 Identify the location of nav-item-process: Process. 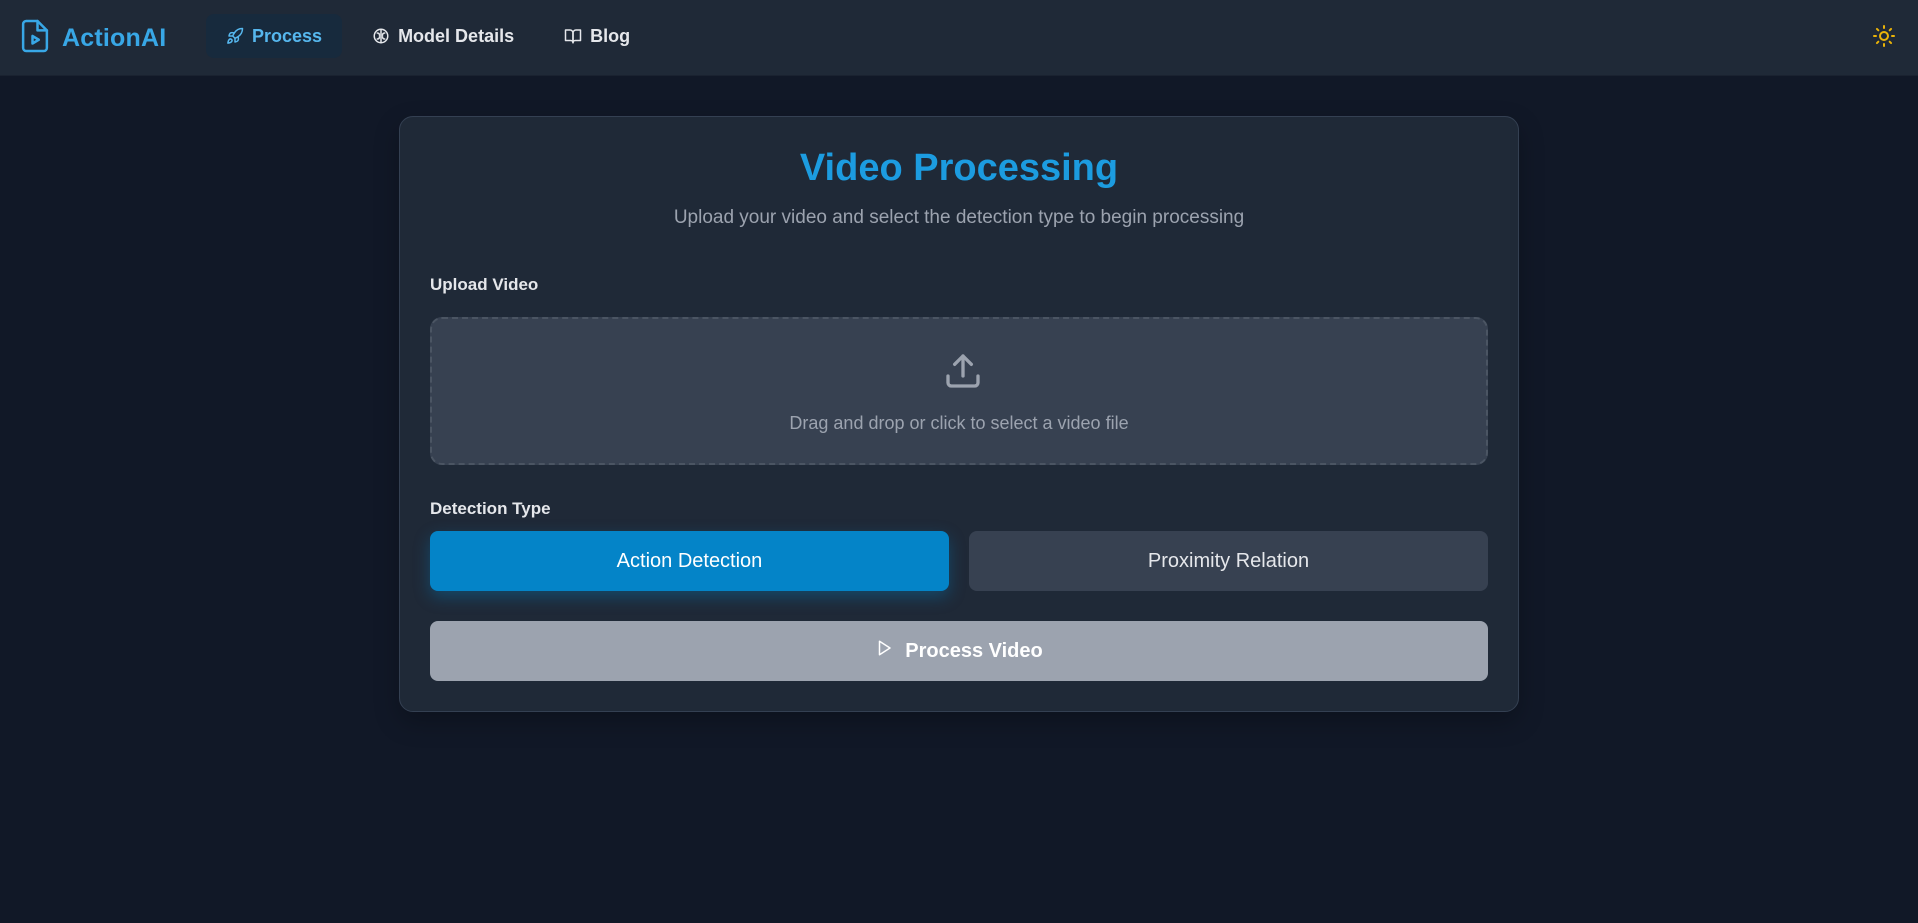
(274, 36).